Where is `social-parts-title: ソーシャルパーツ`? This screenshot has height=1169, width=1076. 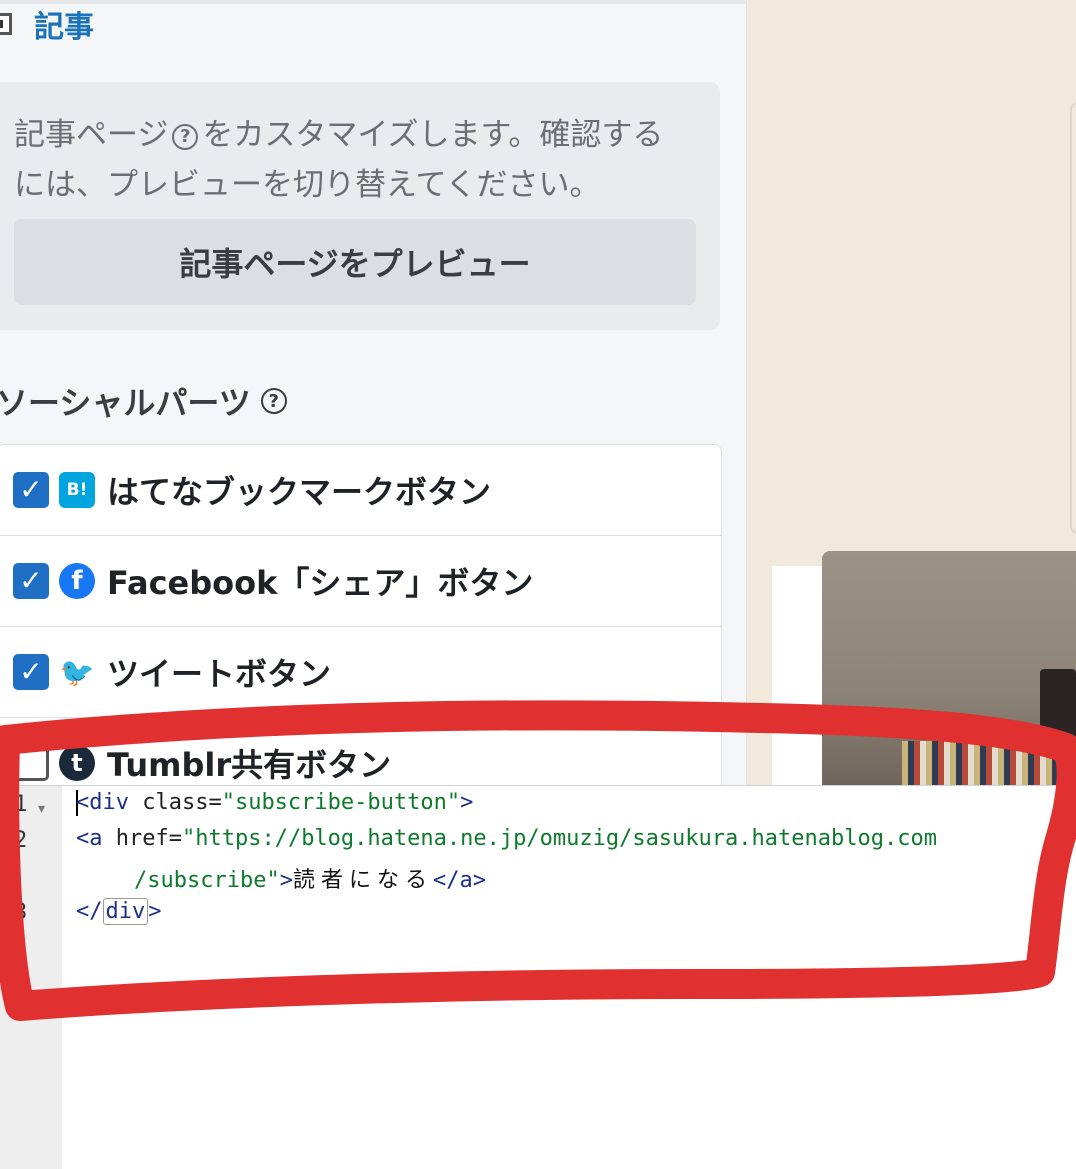
social-parts-title: ソーシャルパーツ is located at coordinates (125, 403).